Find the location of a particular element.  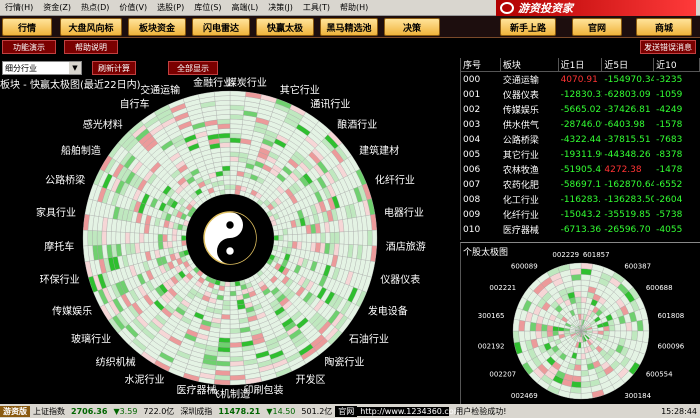

col-sector: 板块 is located at coordinates (530, 64).